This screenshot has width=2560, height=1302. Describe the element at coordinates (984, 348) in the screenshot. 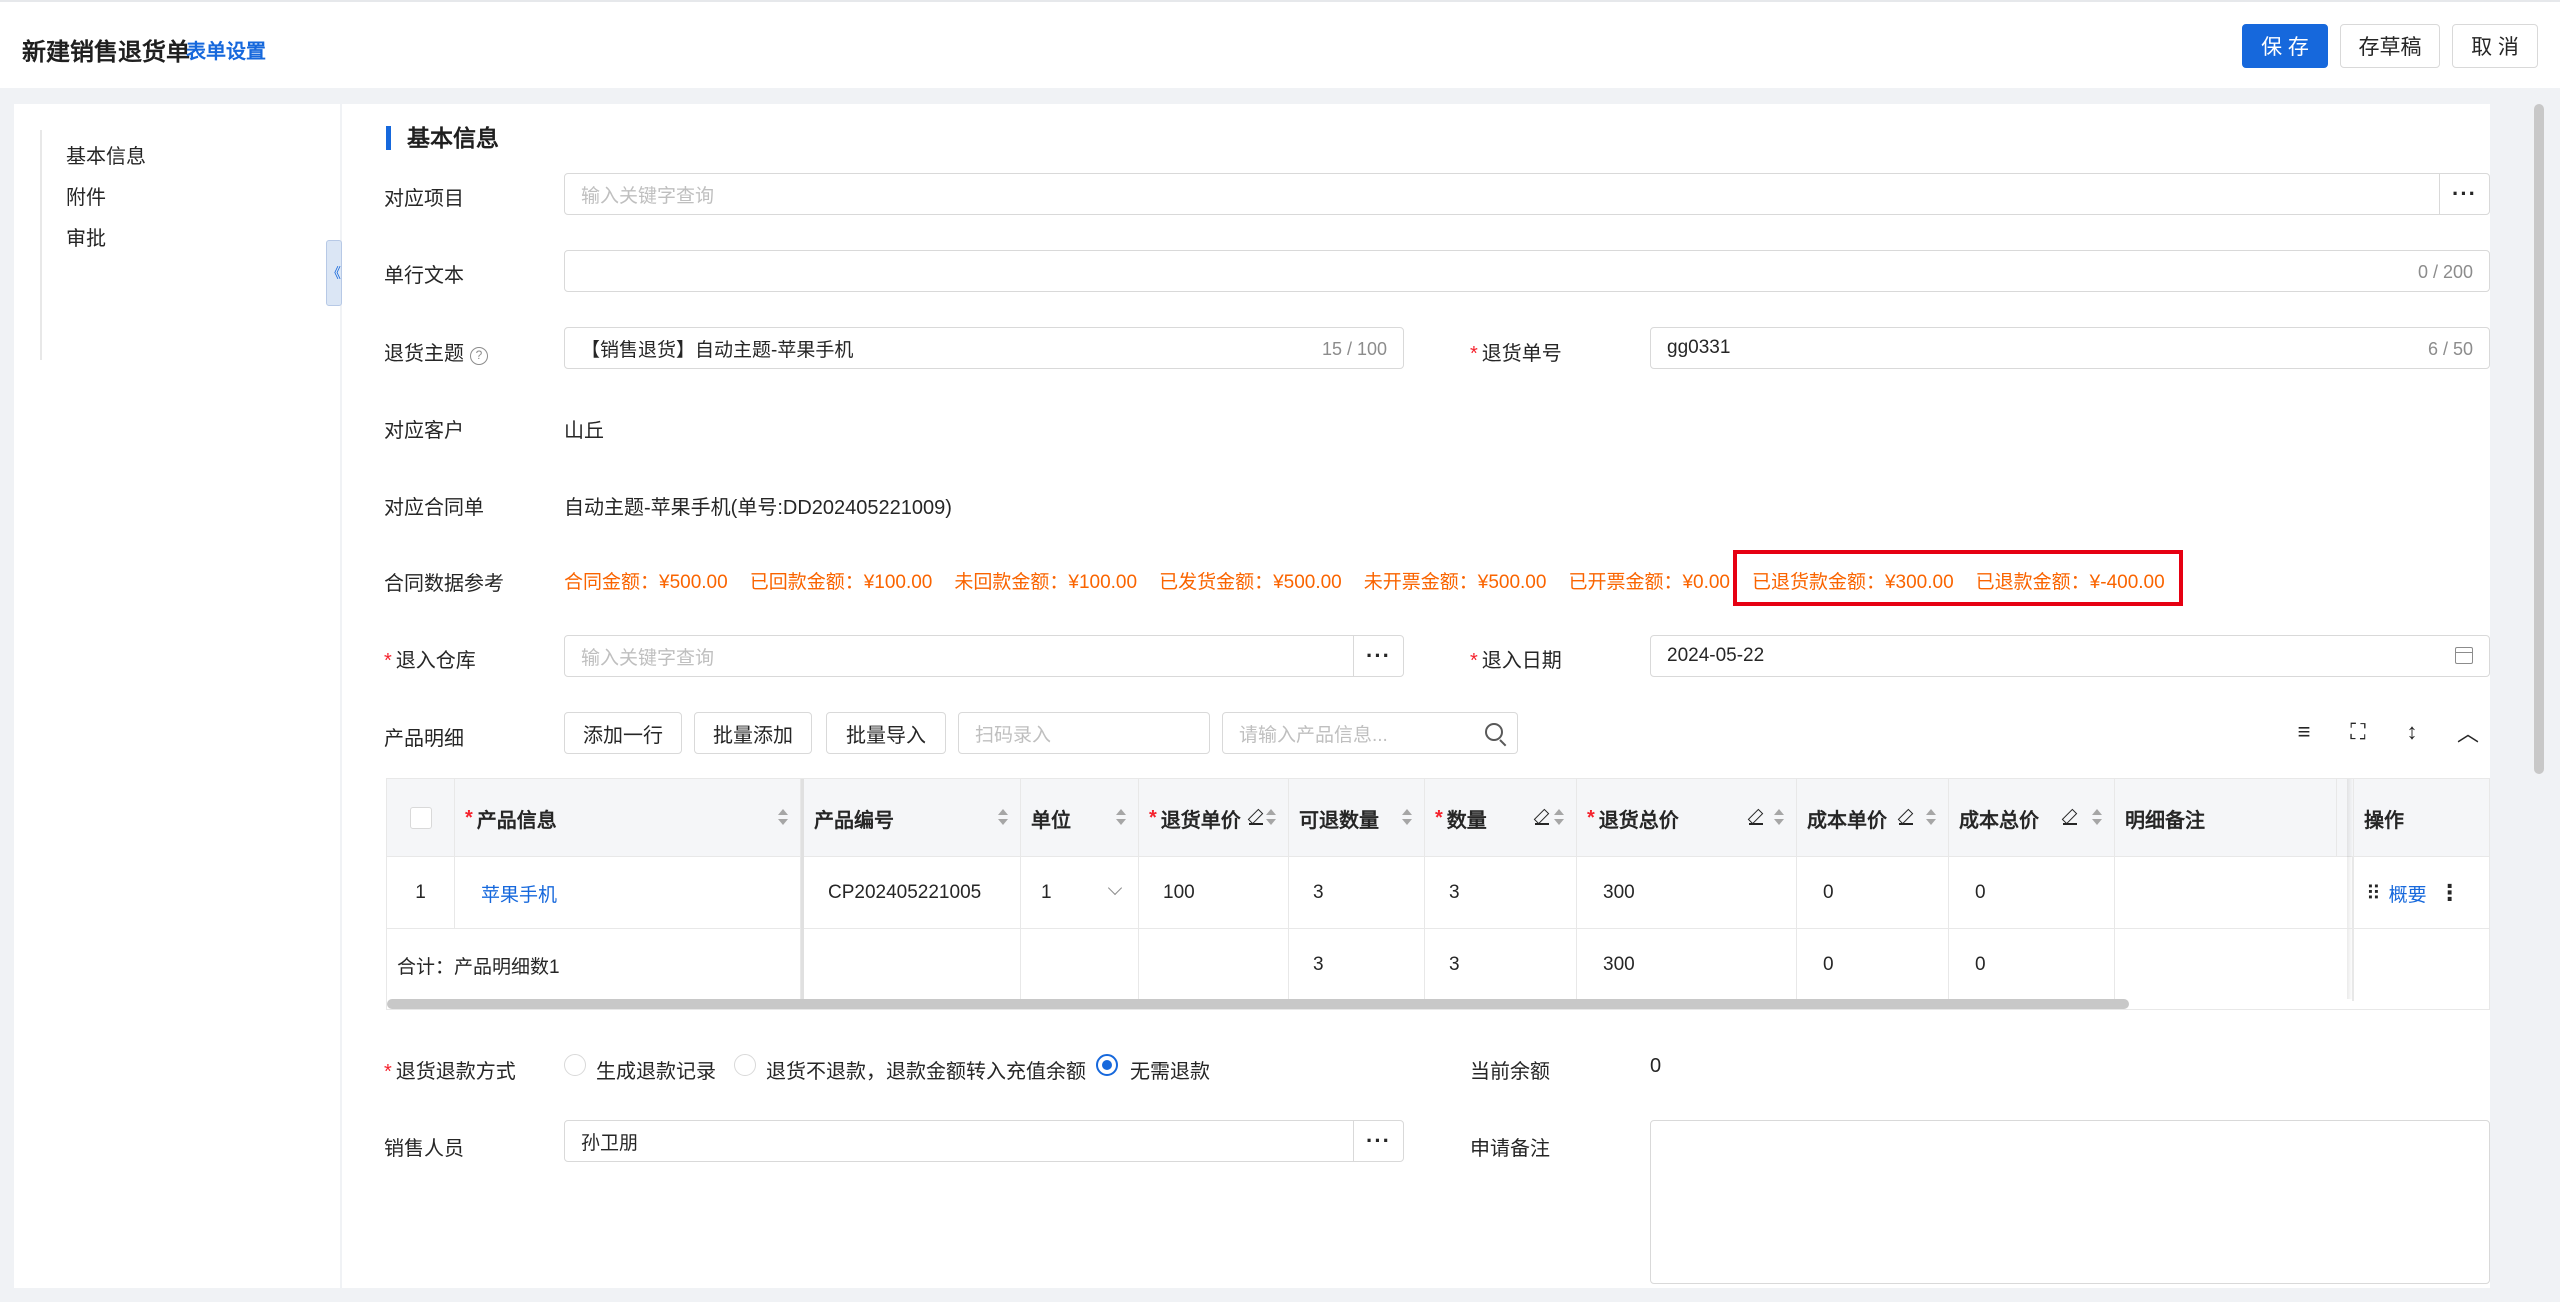

I see `subject-input: 【销售退货】自动主题-苹果手机 15 / 100` at that location.